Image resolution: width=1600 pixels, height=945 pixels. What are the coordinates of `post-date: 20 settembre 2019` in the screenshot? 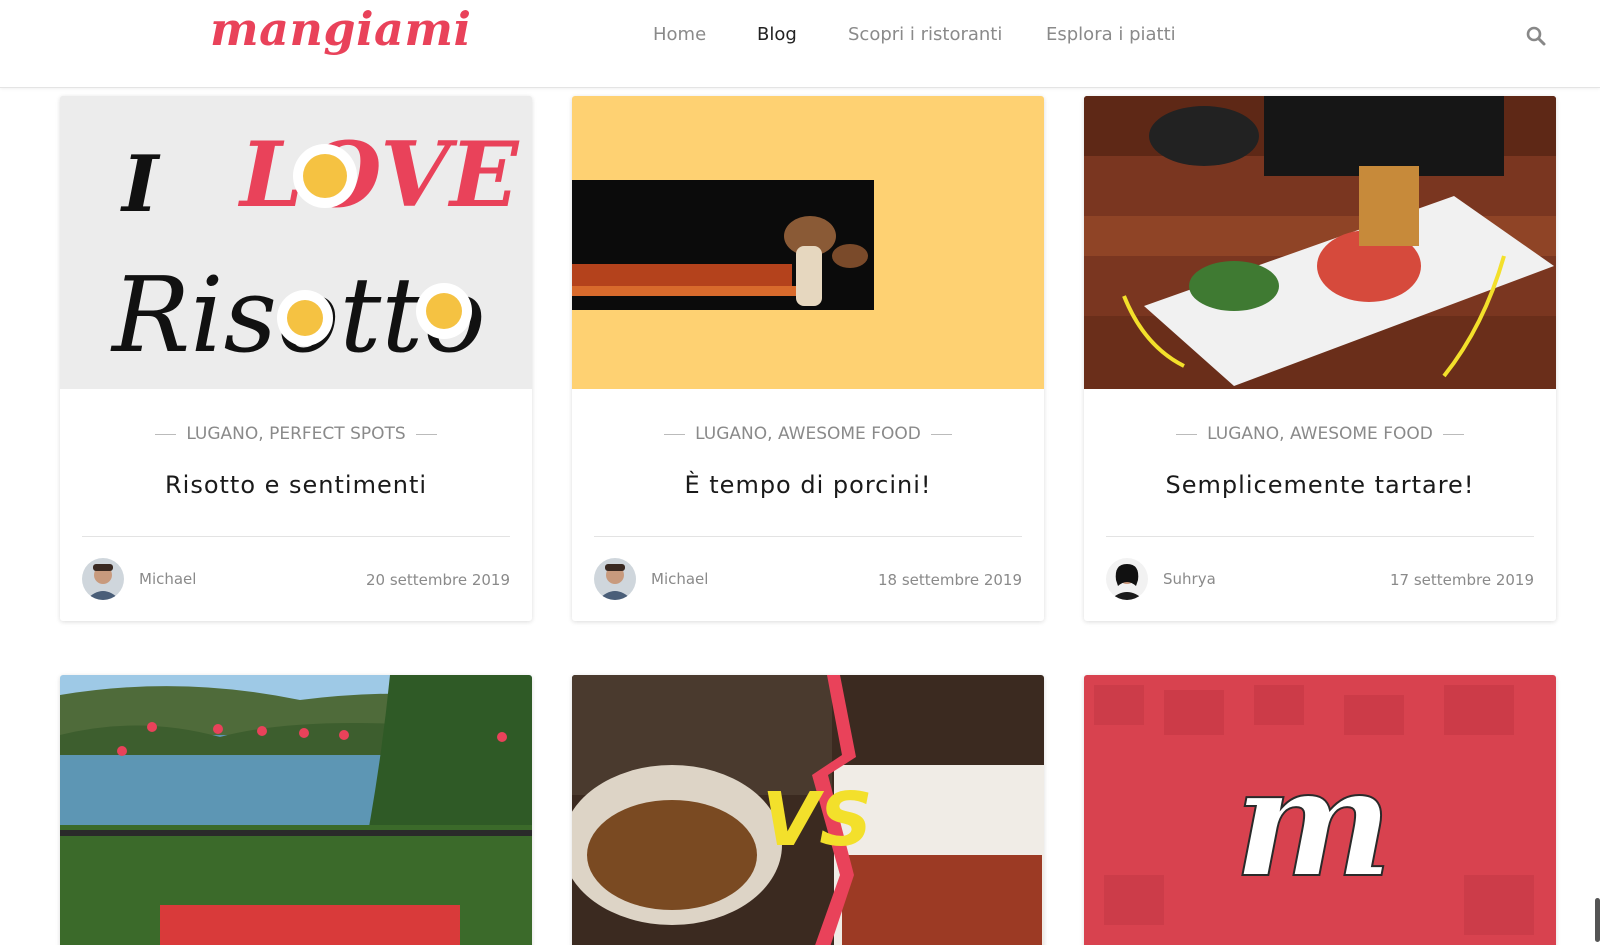 It's located at (437, 580).